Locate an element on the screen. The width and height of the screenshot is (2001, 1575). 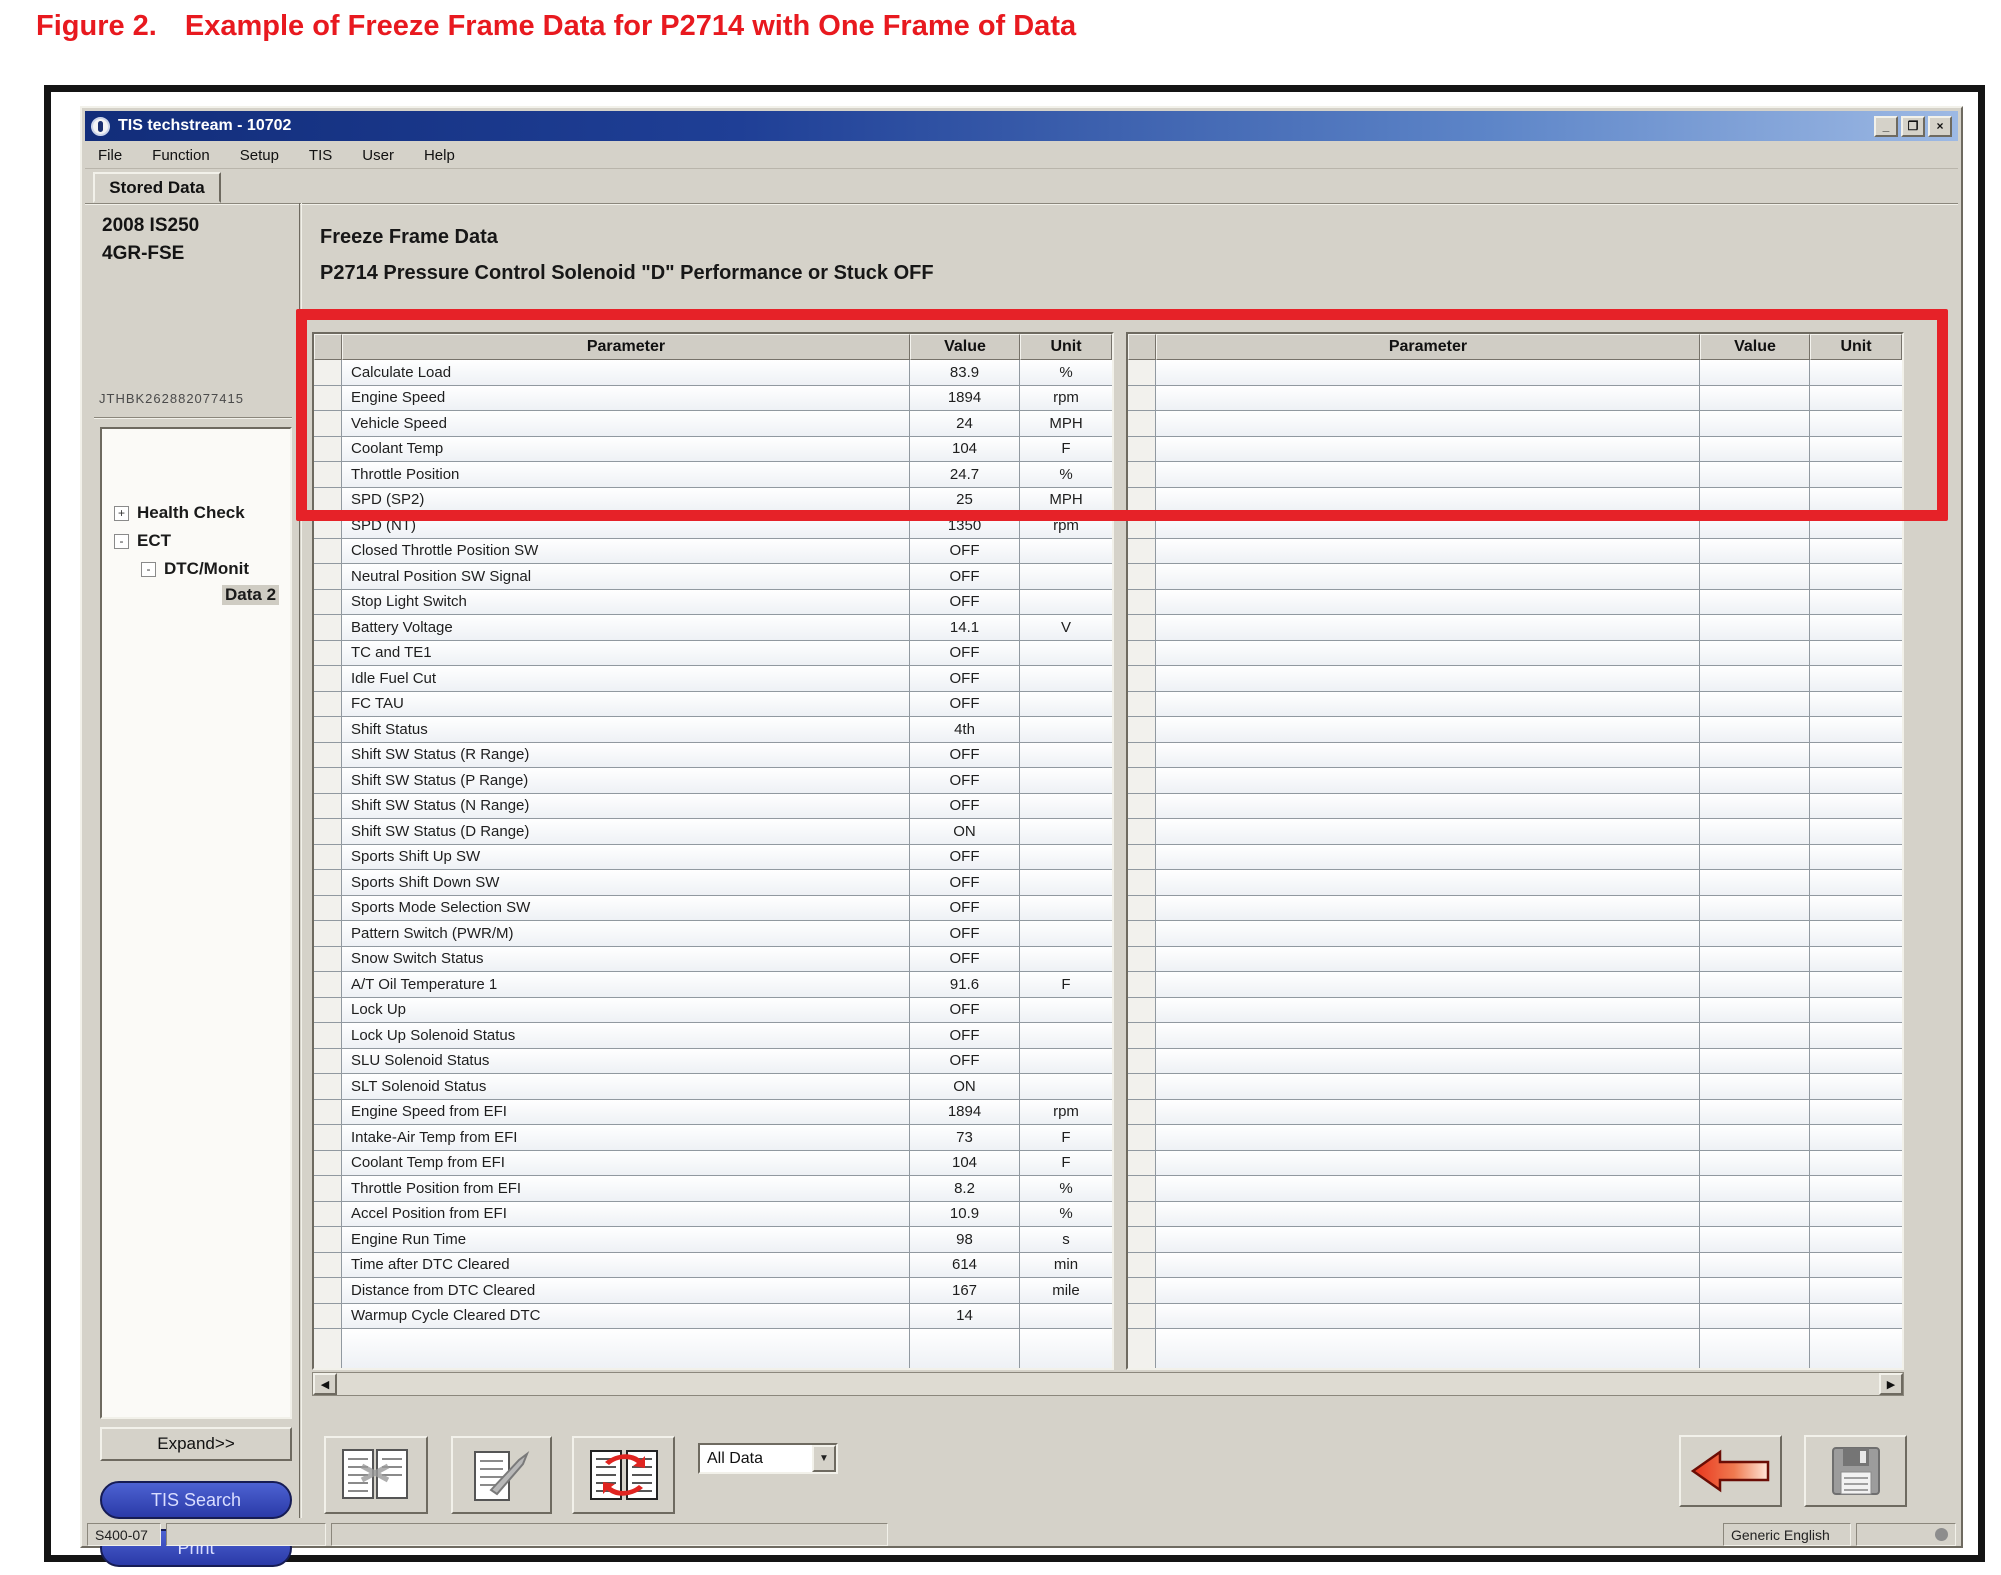
table-row: Shift SW Status (D Range) ON is located at coordinates (713, 832).